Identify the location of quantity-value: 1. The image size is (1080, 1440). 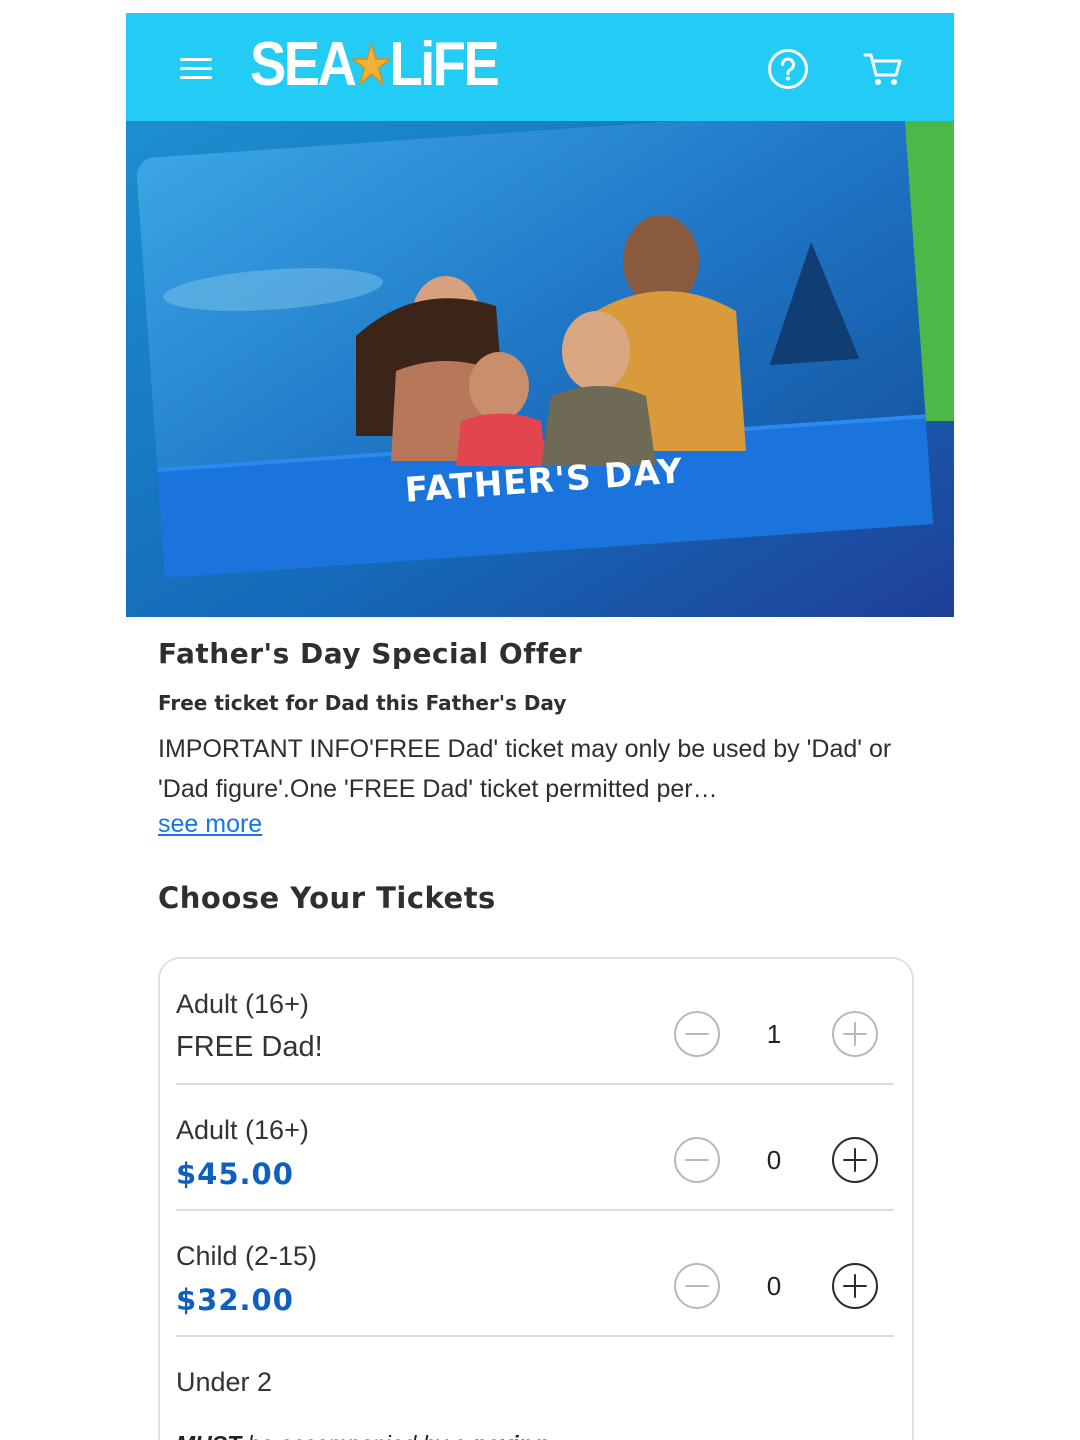
(774, 1034).